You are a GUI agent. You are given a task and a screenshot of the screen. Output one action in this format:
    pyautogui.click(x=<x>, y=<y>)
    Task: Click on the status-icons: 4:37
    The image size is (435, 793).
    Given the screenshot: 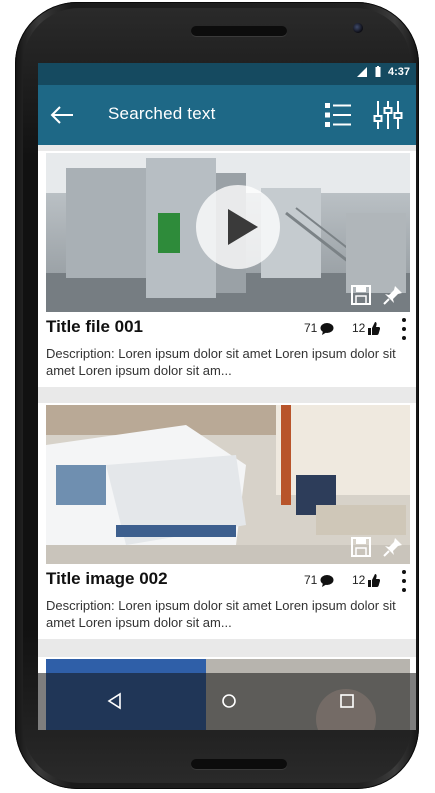 What is the action you would take?
    pyautogui.click(x=383, y=72)
    